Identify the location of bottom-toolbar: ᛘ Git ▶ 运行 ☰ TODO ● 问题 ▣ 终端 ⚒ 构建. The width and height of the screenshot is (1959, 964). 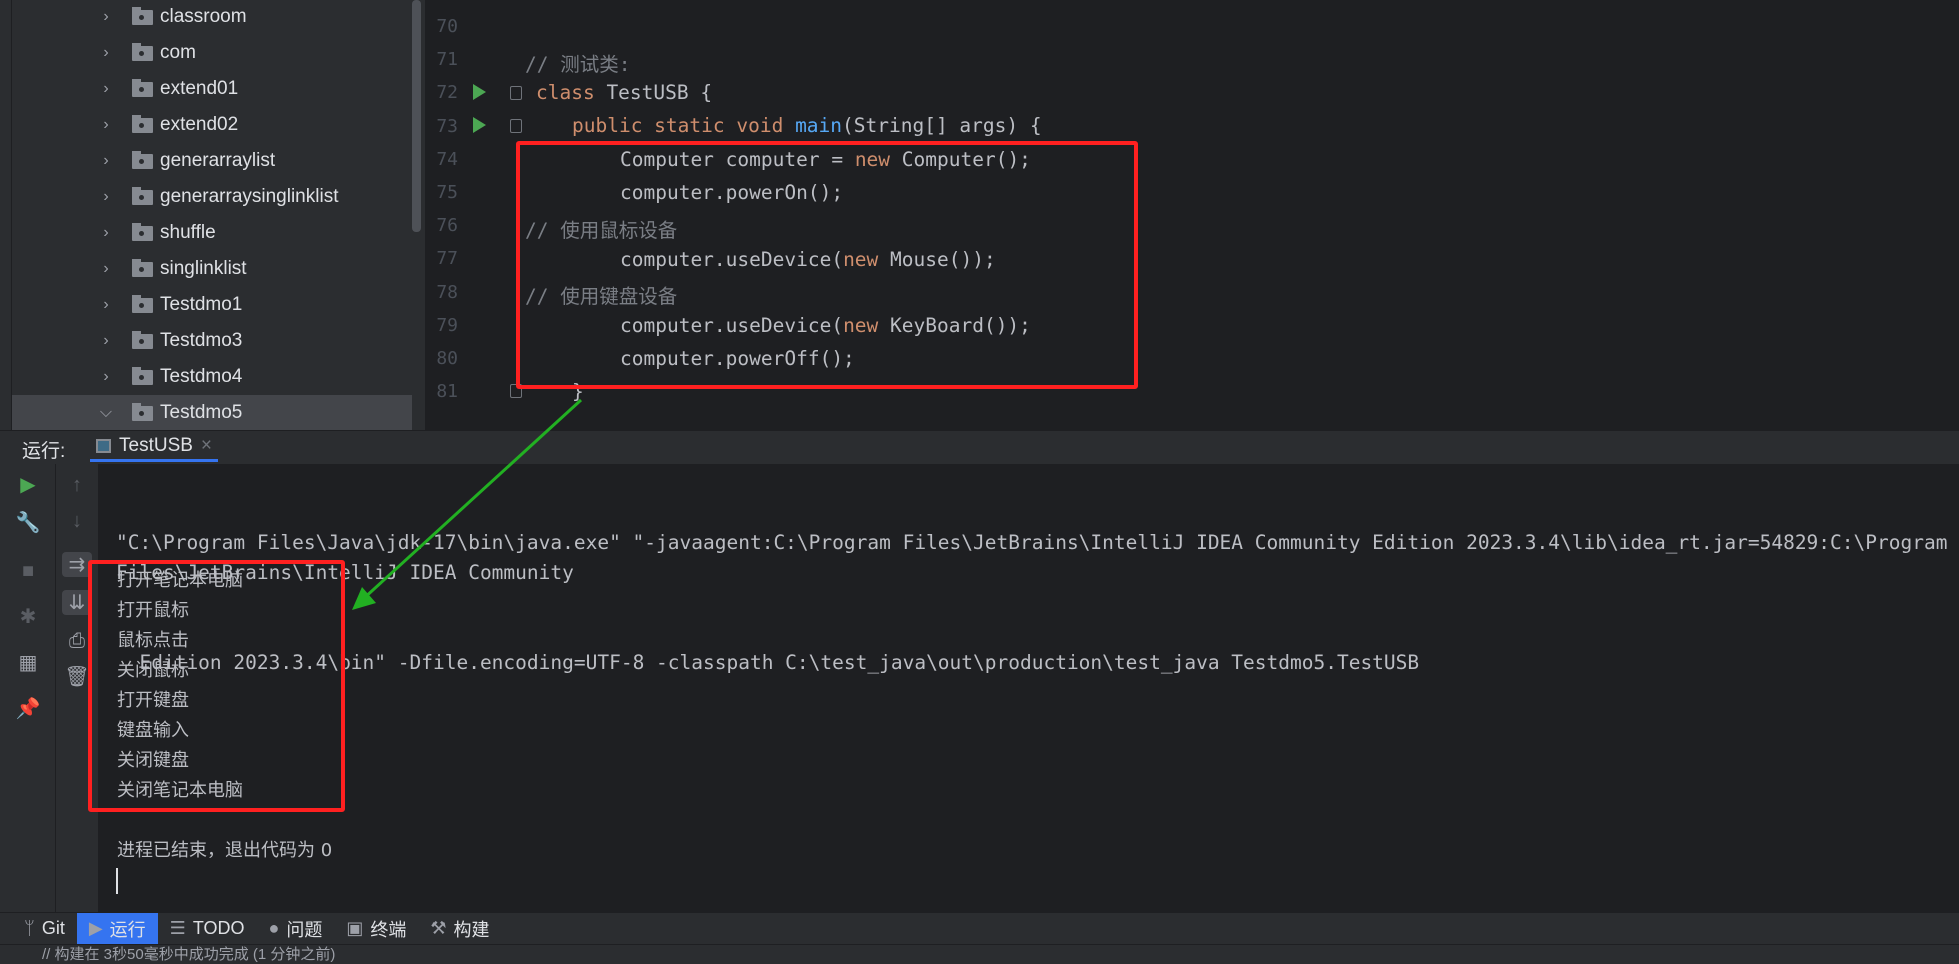
(979, 928).